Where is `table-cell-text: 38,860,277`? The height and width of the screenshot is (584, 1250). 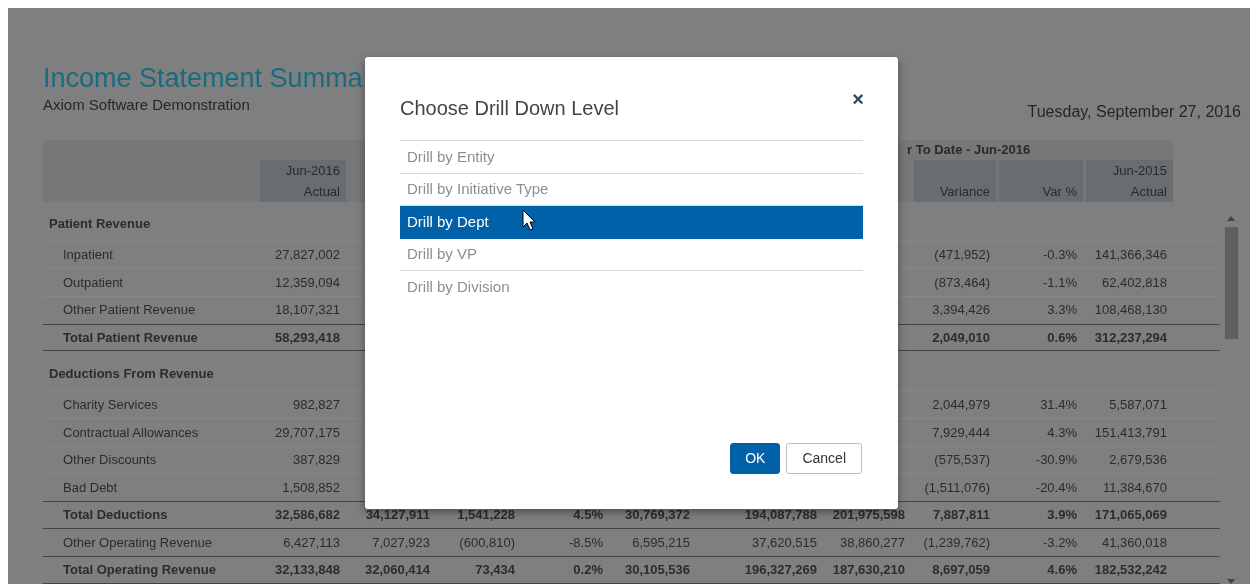
table-cell-text: 38,860,277 is located at coordinates (872, 542).